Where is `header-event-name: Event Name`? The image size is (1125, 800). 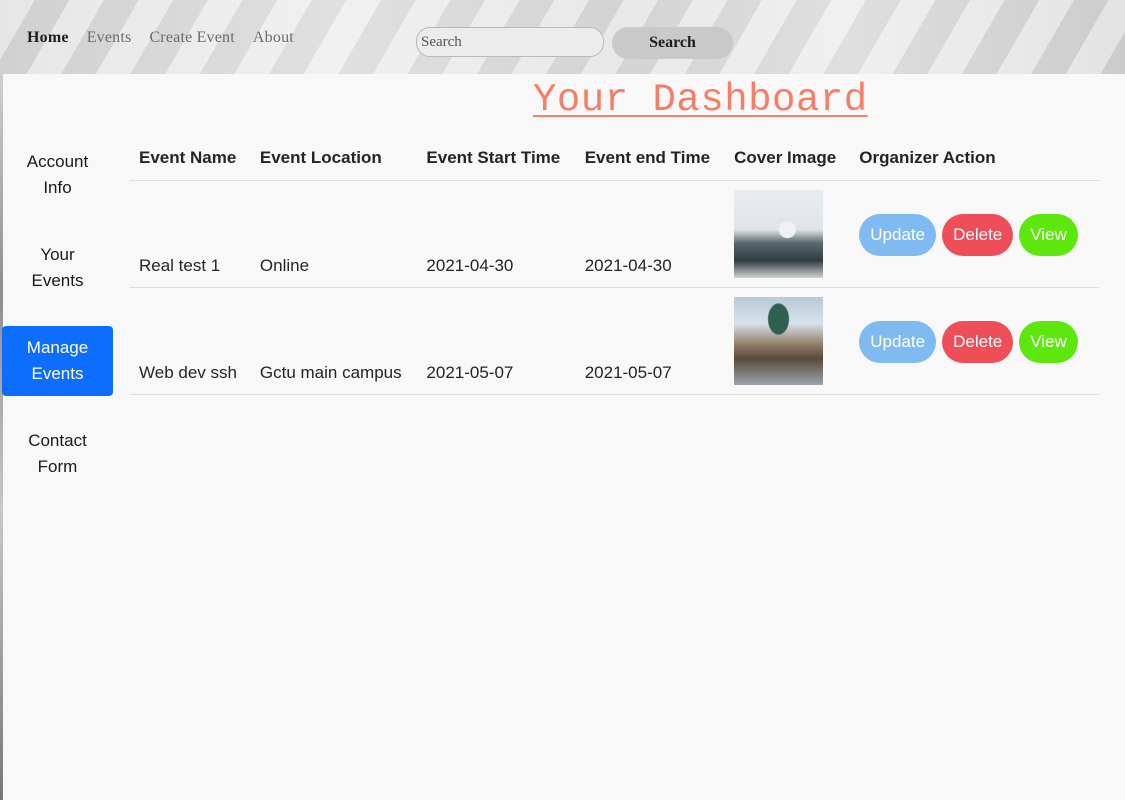 header-event-name: Event Name is located at coordinates (190, 160).